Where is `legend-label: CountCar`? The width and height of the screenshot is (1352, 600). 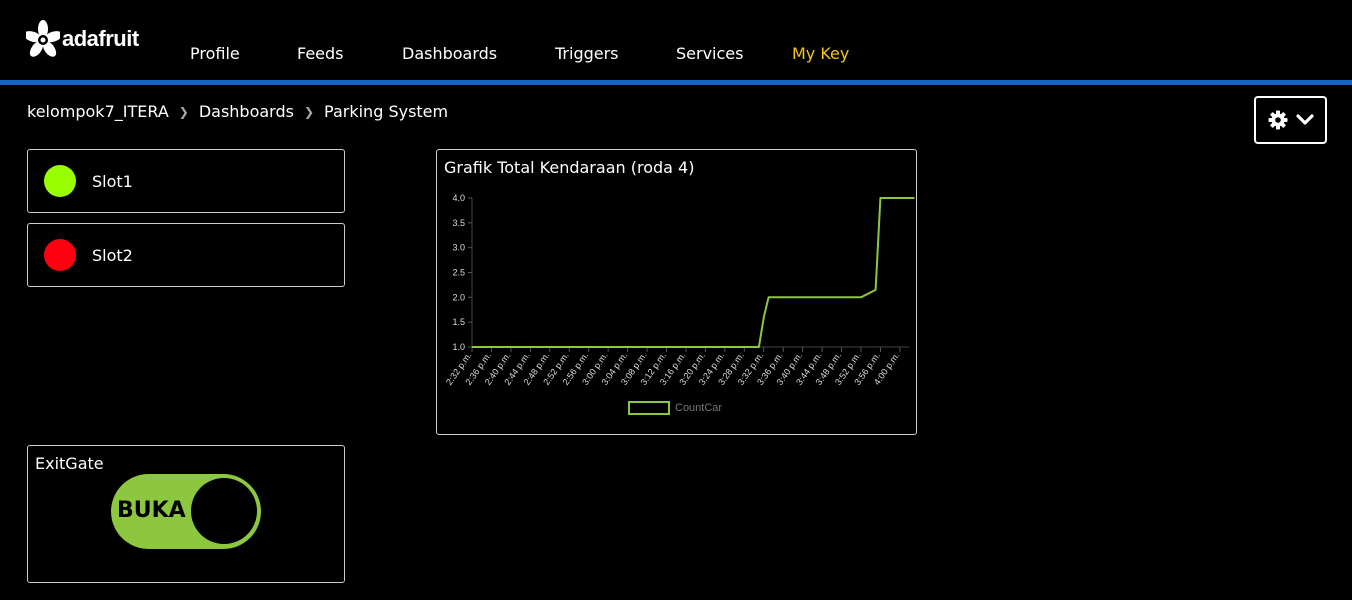 legend-label: CountCar is located at coordinates (698, 408).